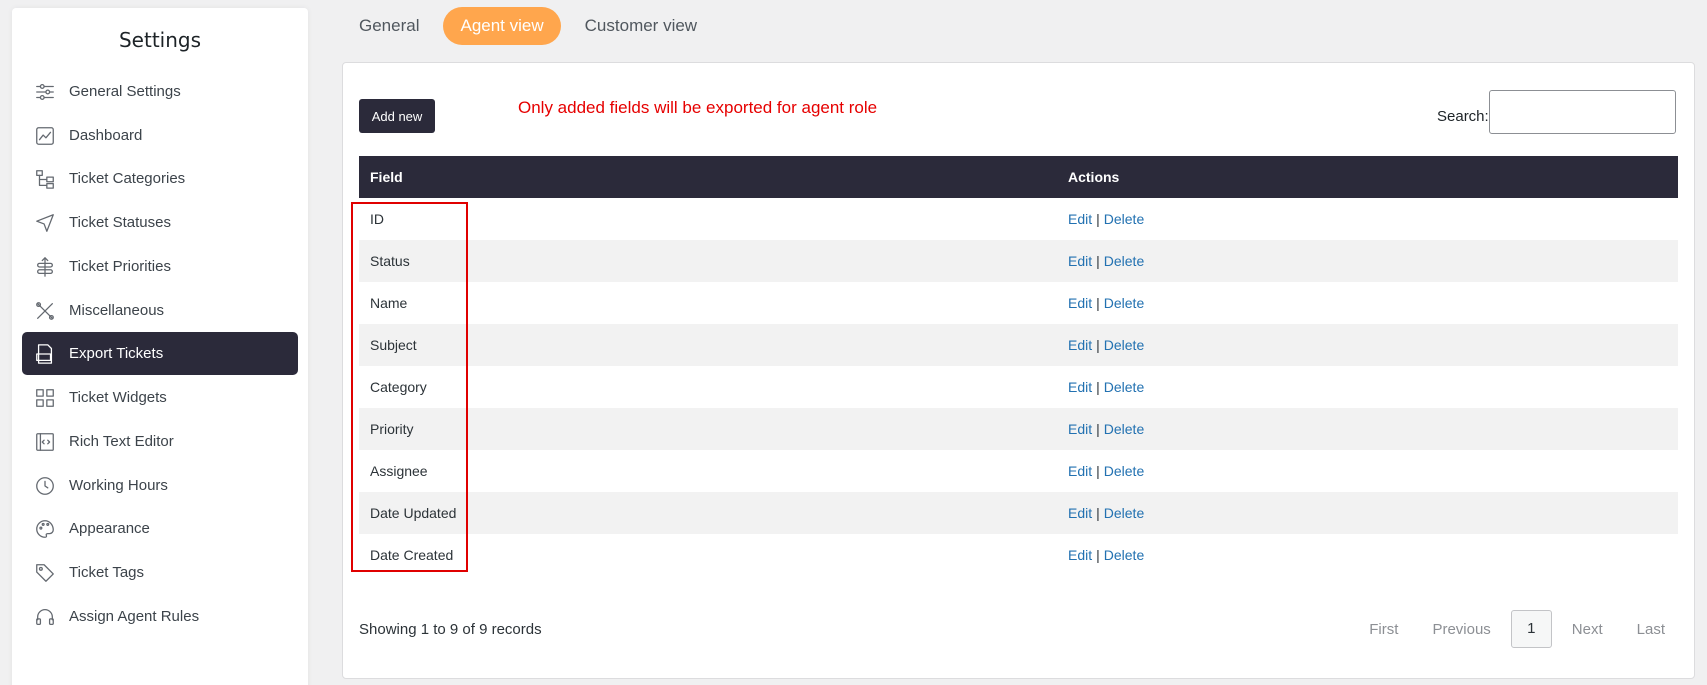 The width and height of the screenshot is (1707, 685). What do you see at coordinates (45, 179) in the screenshot?
I see `hierarchy-icon` at bounding box center [45, 179].